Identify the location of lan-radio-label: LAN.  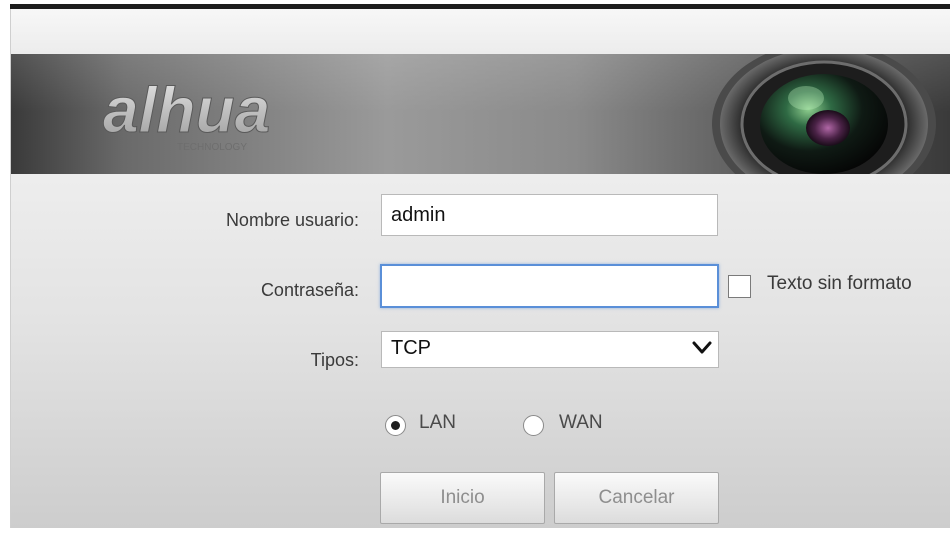
(437, 422).